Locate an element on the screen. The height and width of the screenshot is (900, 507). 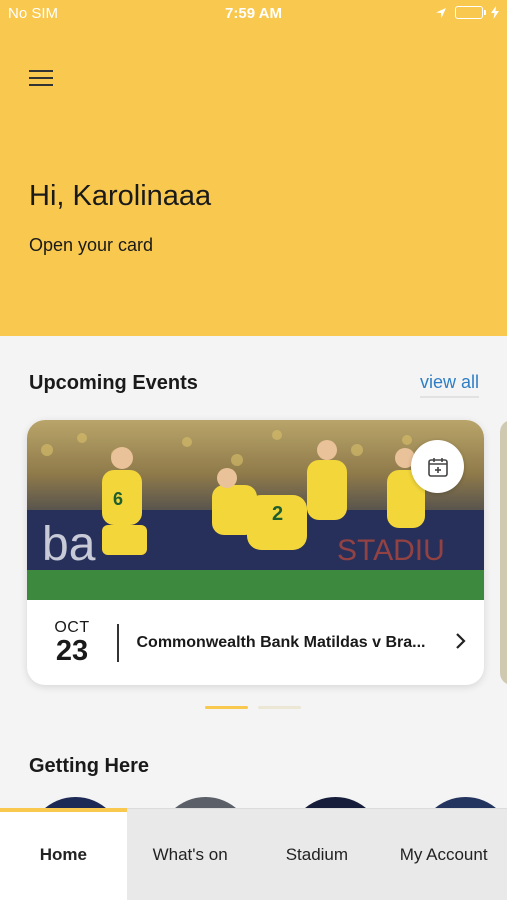
svg-text: 6 is located at coordinates (118, 499).